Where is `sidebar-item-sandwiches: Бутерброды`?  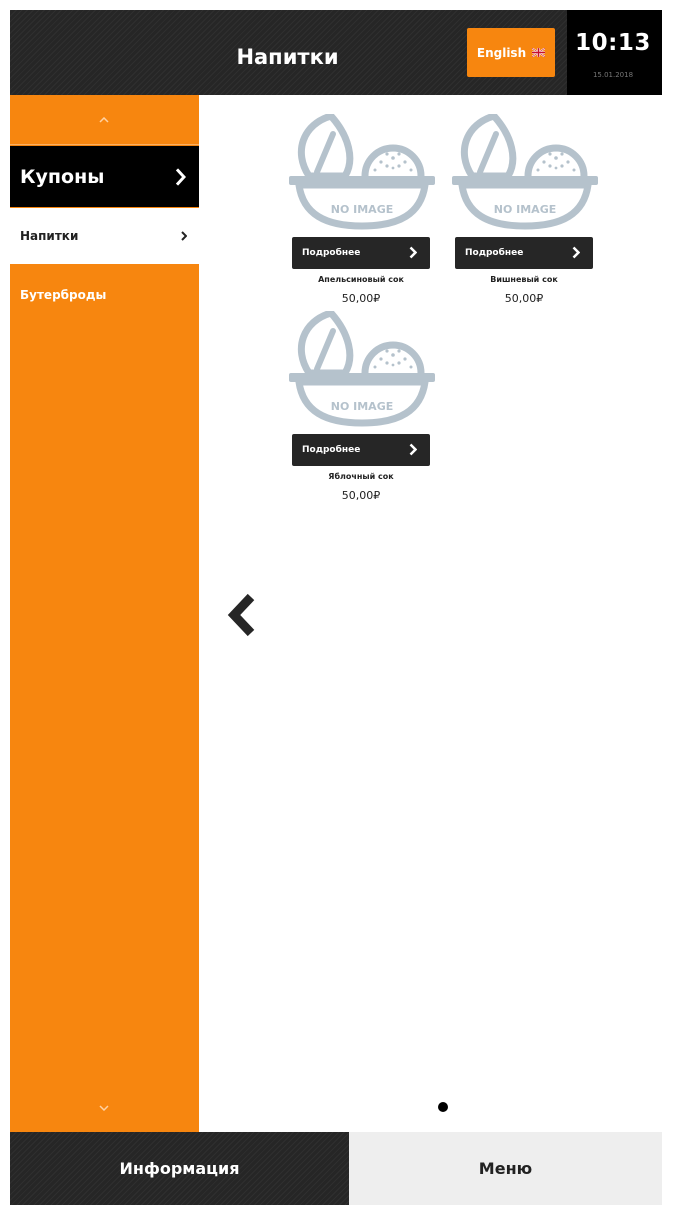 sidebar-item-sandwiches: Бутерброды is located at coordinates (104, 295).